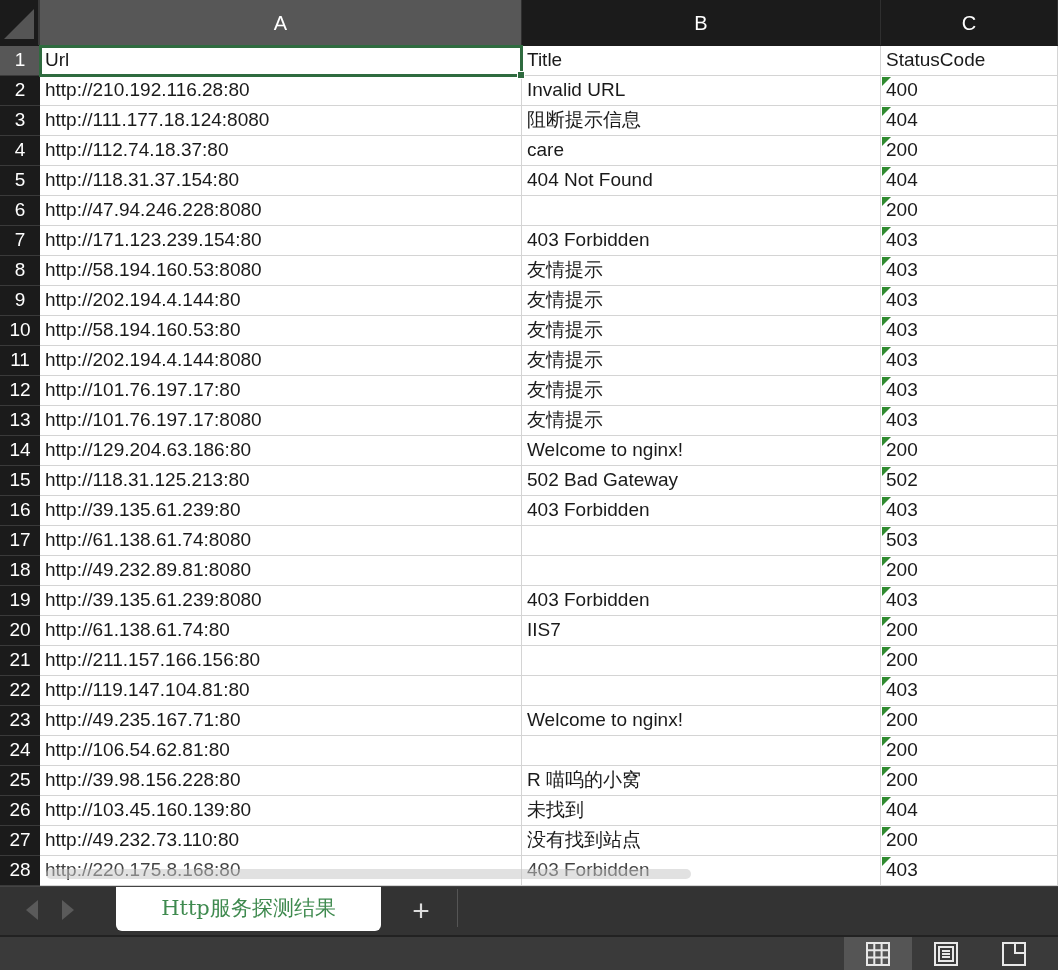  What do you see at coordinates (701, 721) in the screenshot?
I see `table-cell: Welcome to nginx!` at bounding box center [701, 721].